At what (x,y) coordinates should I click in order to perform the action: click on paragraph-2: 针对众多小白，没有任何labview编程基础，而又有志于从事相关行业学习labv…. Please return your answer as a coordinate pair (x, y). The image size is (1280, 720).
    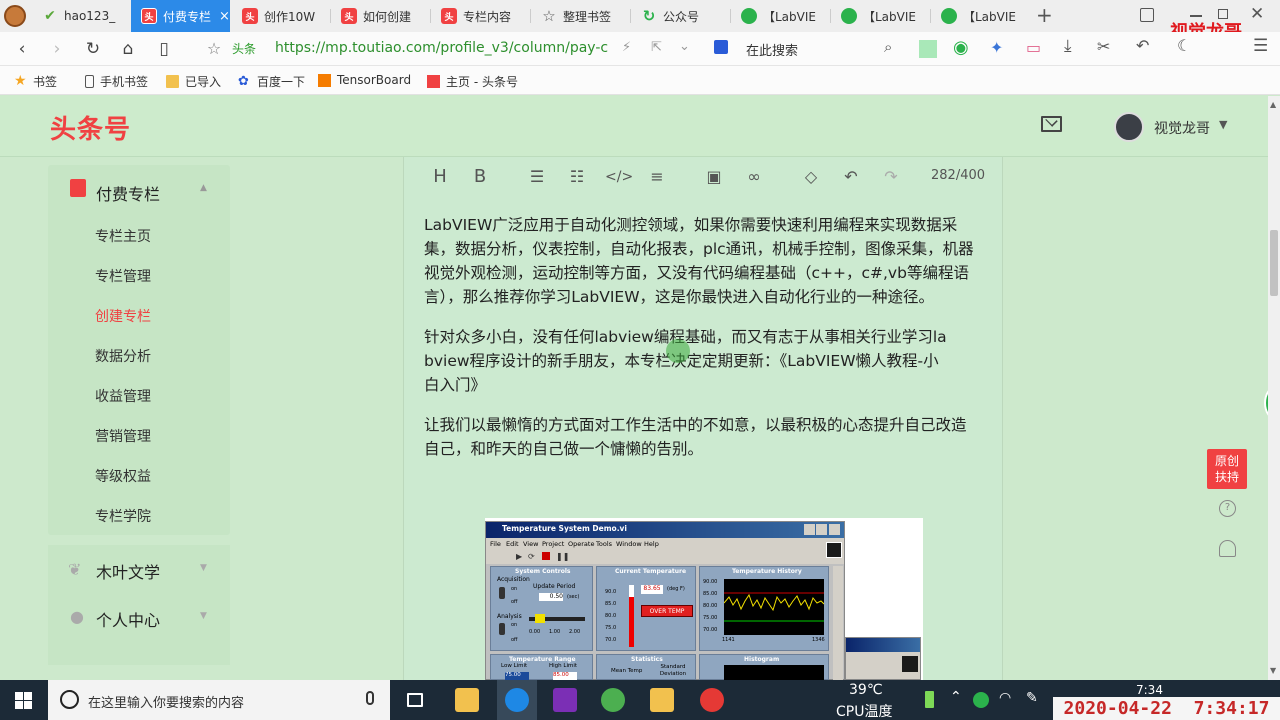
    Looking at the image, I should click on (689, 361).